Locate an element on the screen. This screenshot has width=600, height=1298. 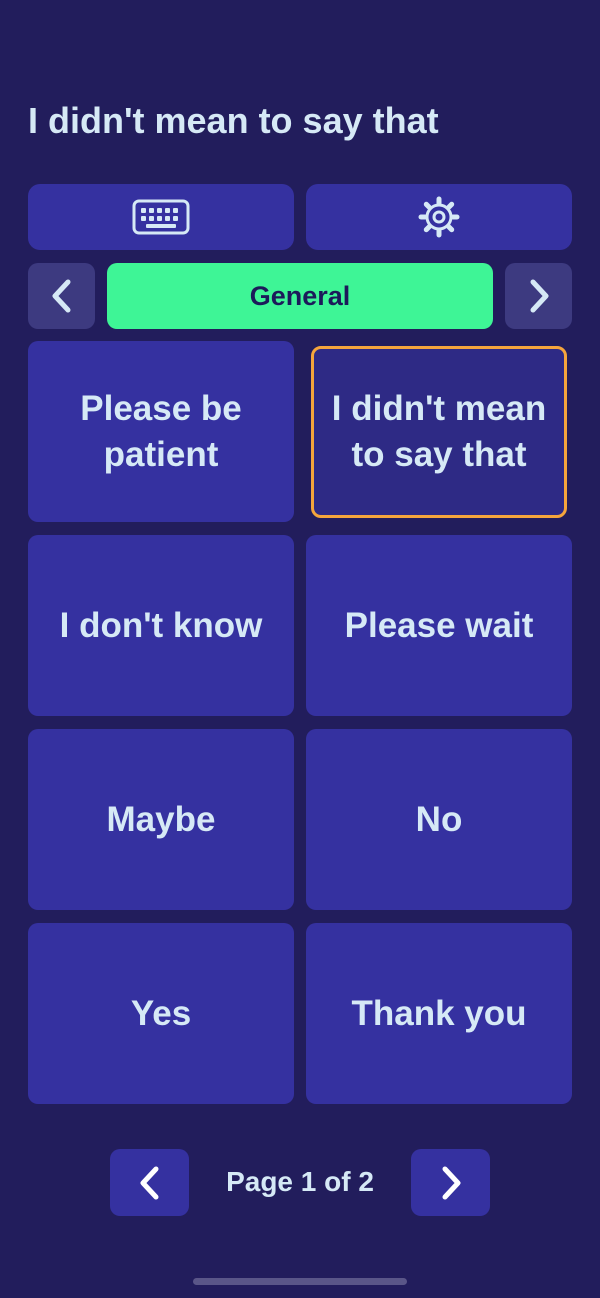
category-next-button is located at coordinates (538, 296).